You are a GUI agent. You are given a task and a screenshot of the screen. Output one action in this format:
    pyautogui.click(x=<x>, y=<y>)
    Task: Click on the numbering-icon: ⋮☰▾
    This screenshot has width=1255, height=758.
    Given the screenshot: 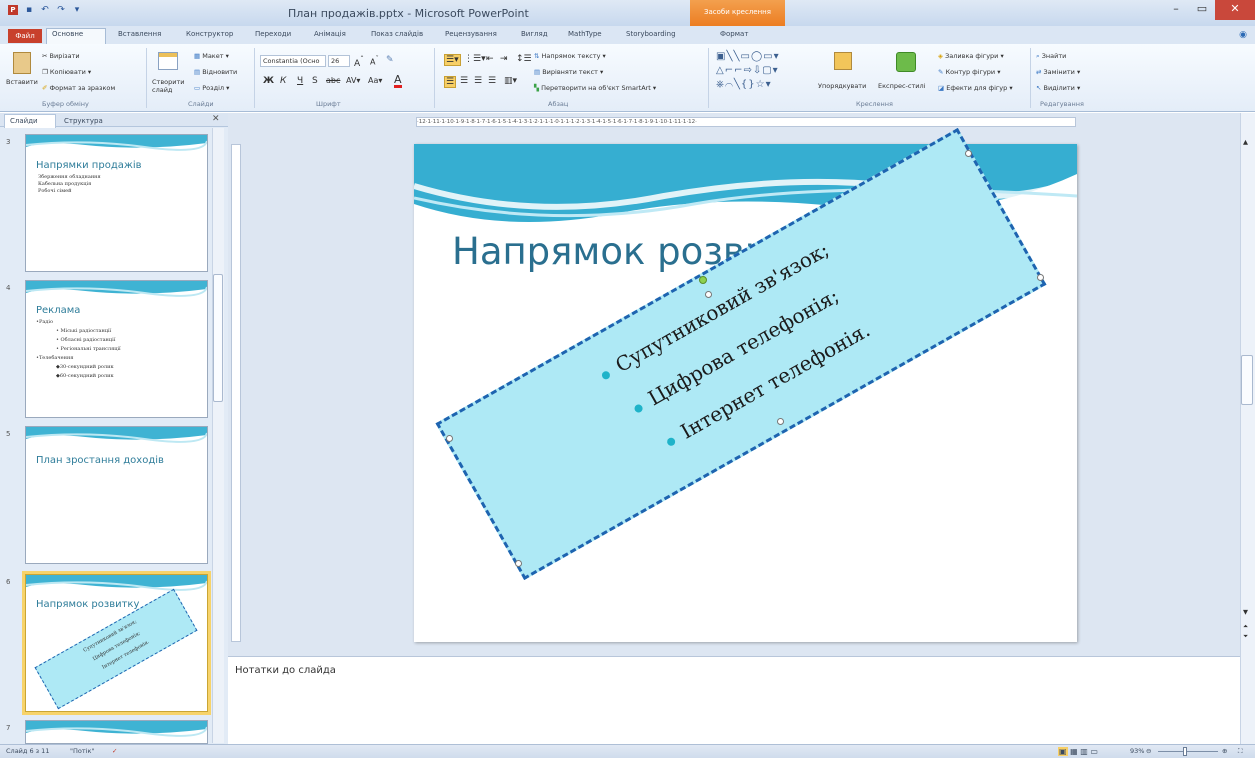 What is the action you would take?
    pyautogui.click(x=475, y=59)
    